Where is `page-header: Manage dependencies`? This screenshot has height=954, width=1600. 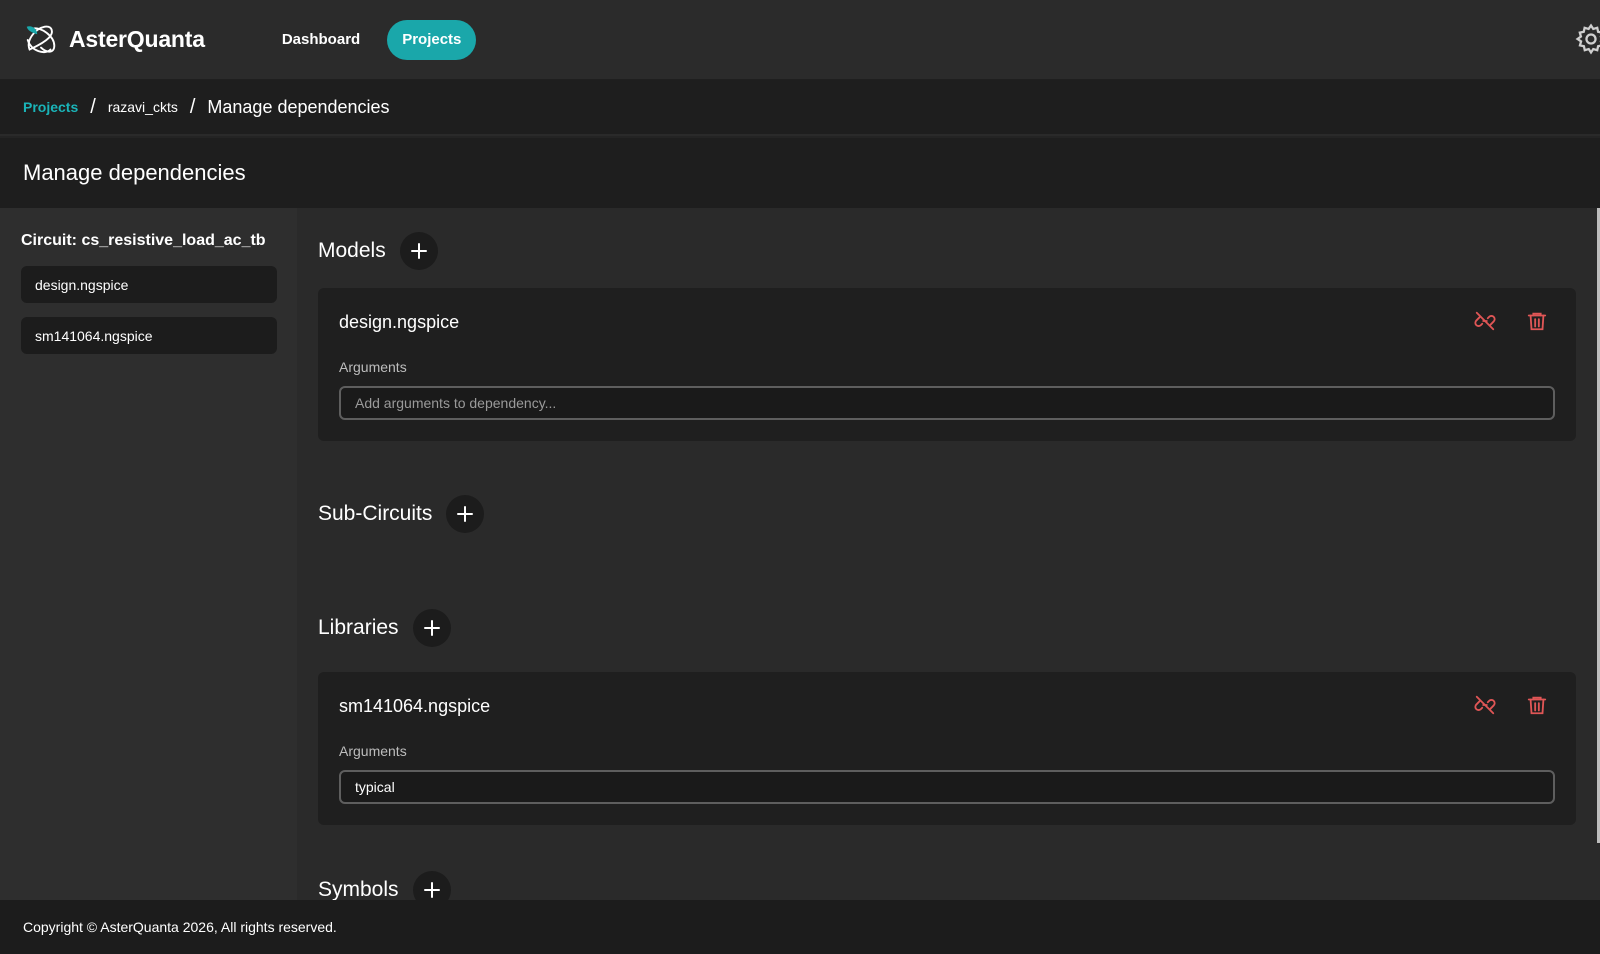
page-header: Manage dependencies is located at coordinates (800, 173).